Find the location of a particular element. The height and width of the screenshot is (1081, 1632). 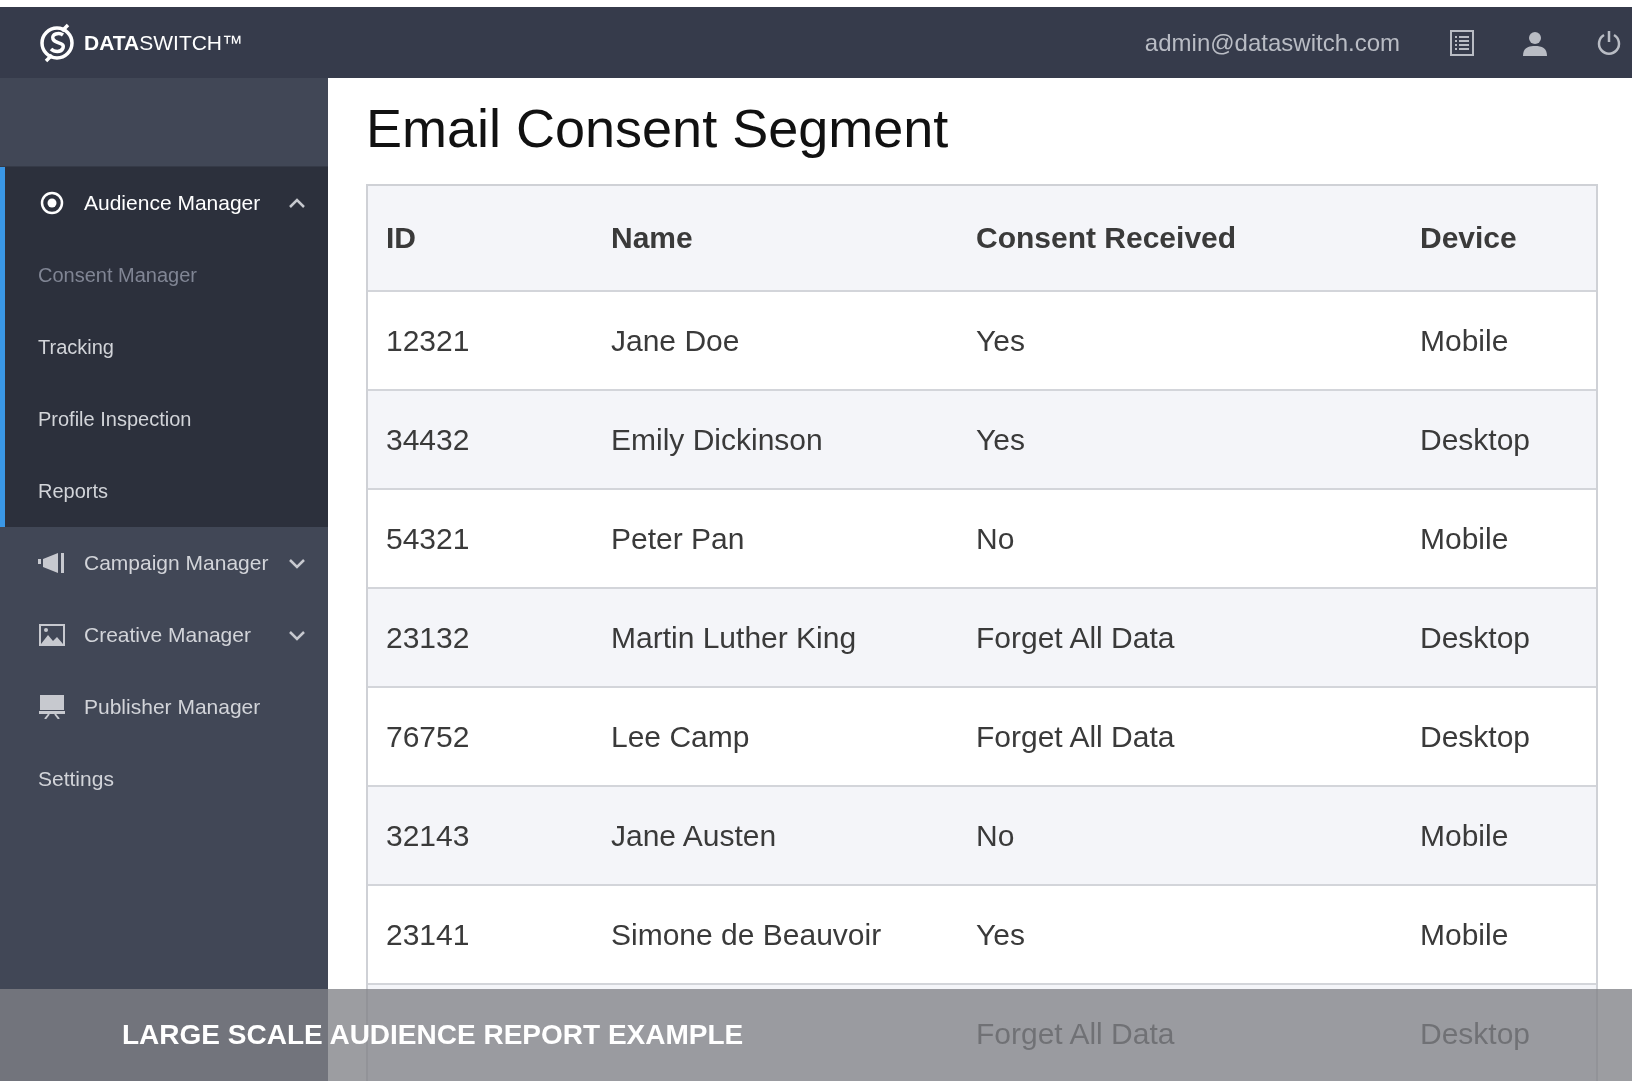

table-cell-text: Jane Doe is located at coordinates (675, 340).